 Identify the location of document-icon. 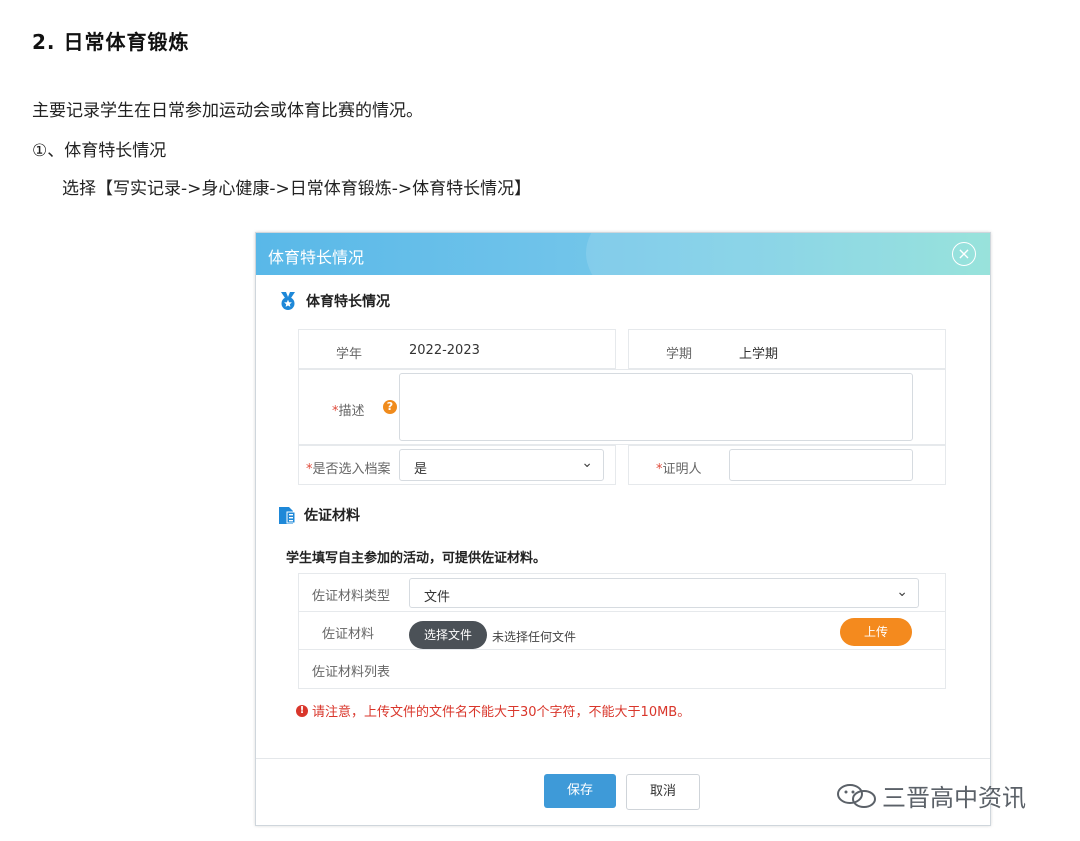
(287, 515).